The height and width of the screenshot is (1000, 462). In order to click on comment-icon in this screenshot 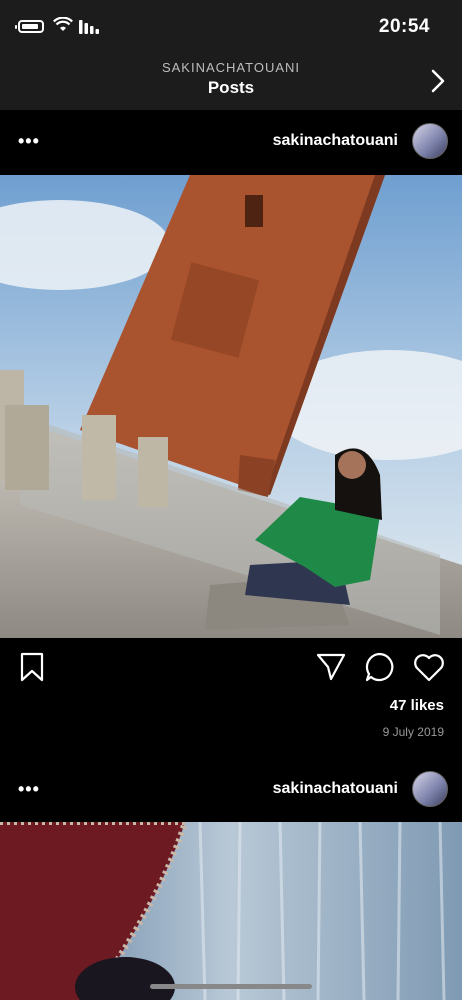, I will do `click(380, 667)`.